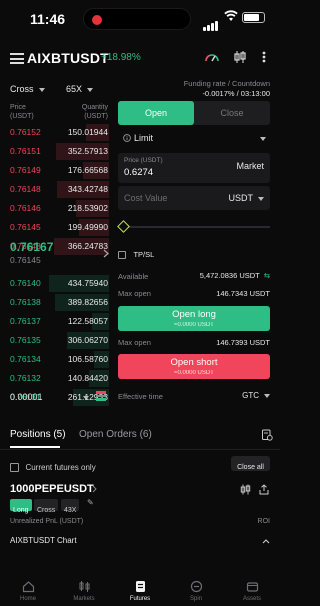  Describe the element at coordinates (196, 586) in the screenshot. I see `spin-icon` at that location.